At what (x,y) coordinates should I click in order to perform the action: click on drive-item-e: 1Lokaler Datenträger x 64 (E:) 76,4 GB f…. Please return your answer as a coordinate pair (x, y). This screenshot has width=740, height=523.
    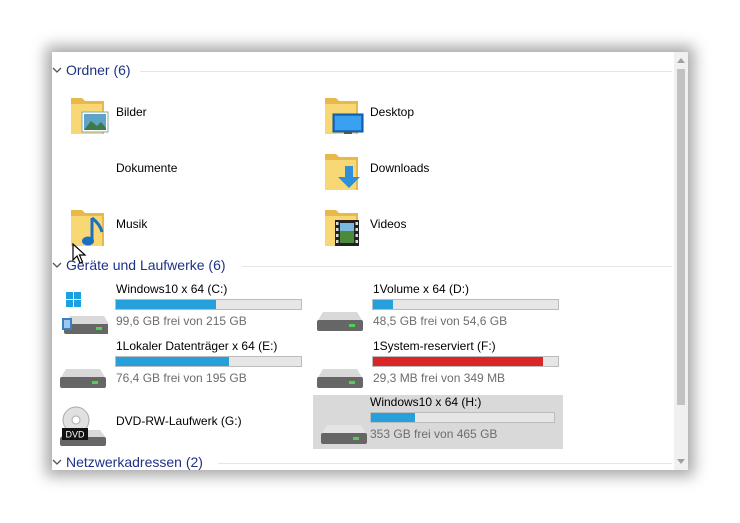
    Looking at the image, I should click on (177, 366).